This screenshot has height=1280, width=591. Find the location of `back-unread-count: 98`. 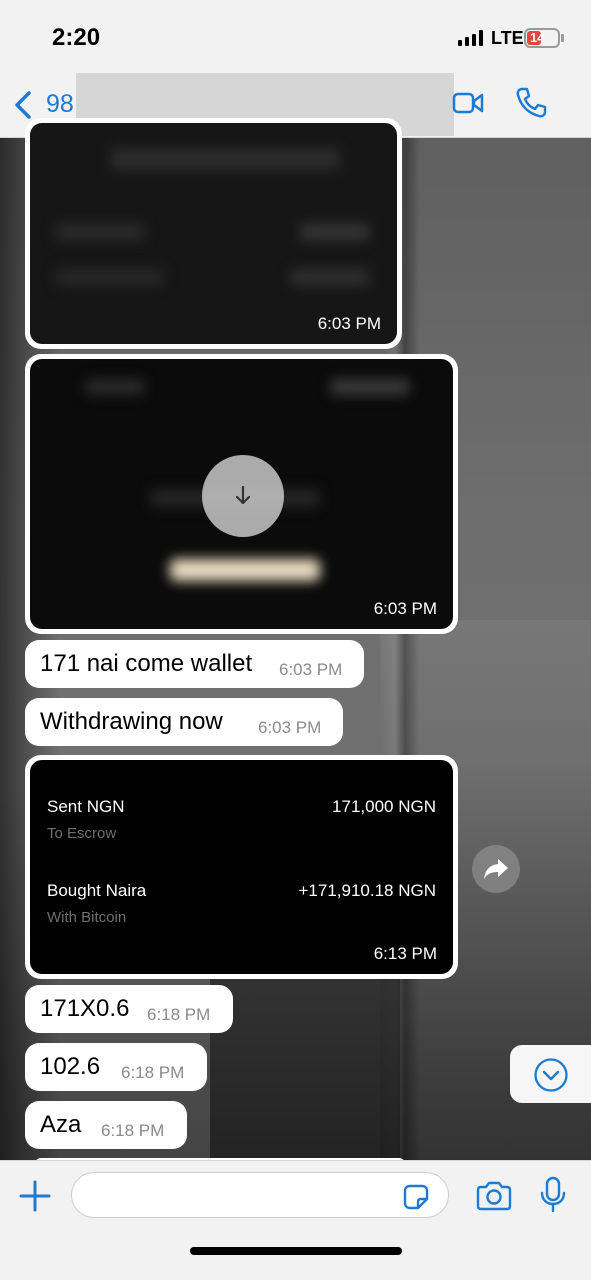

back-unread-count: 98 is located at coordinates (60, 104).